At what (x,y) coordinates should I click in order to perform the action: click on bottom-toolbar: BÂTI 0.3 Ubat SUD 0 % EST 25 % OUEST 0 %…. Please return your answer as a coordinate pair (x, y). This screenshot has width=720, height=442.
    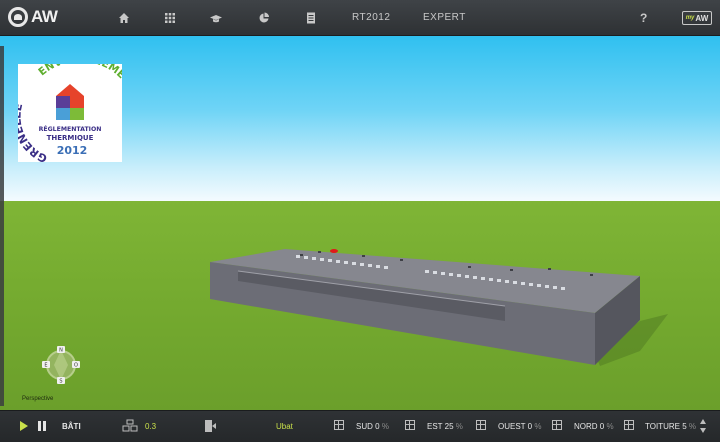
    Looking at the image, I should click on (360, 426).